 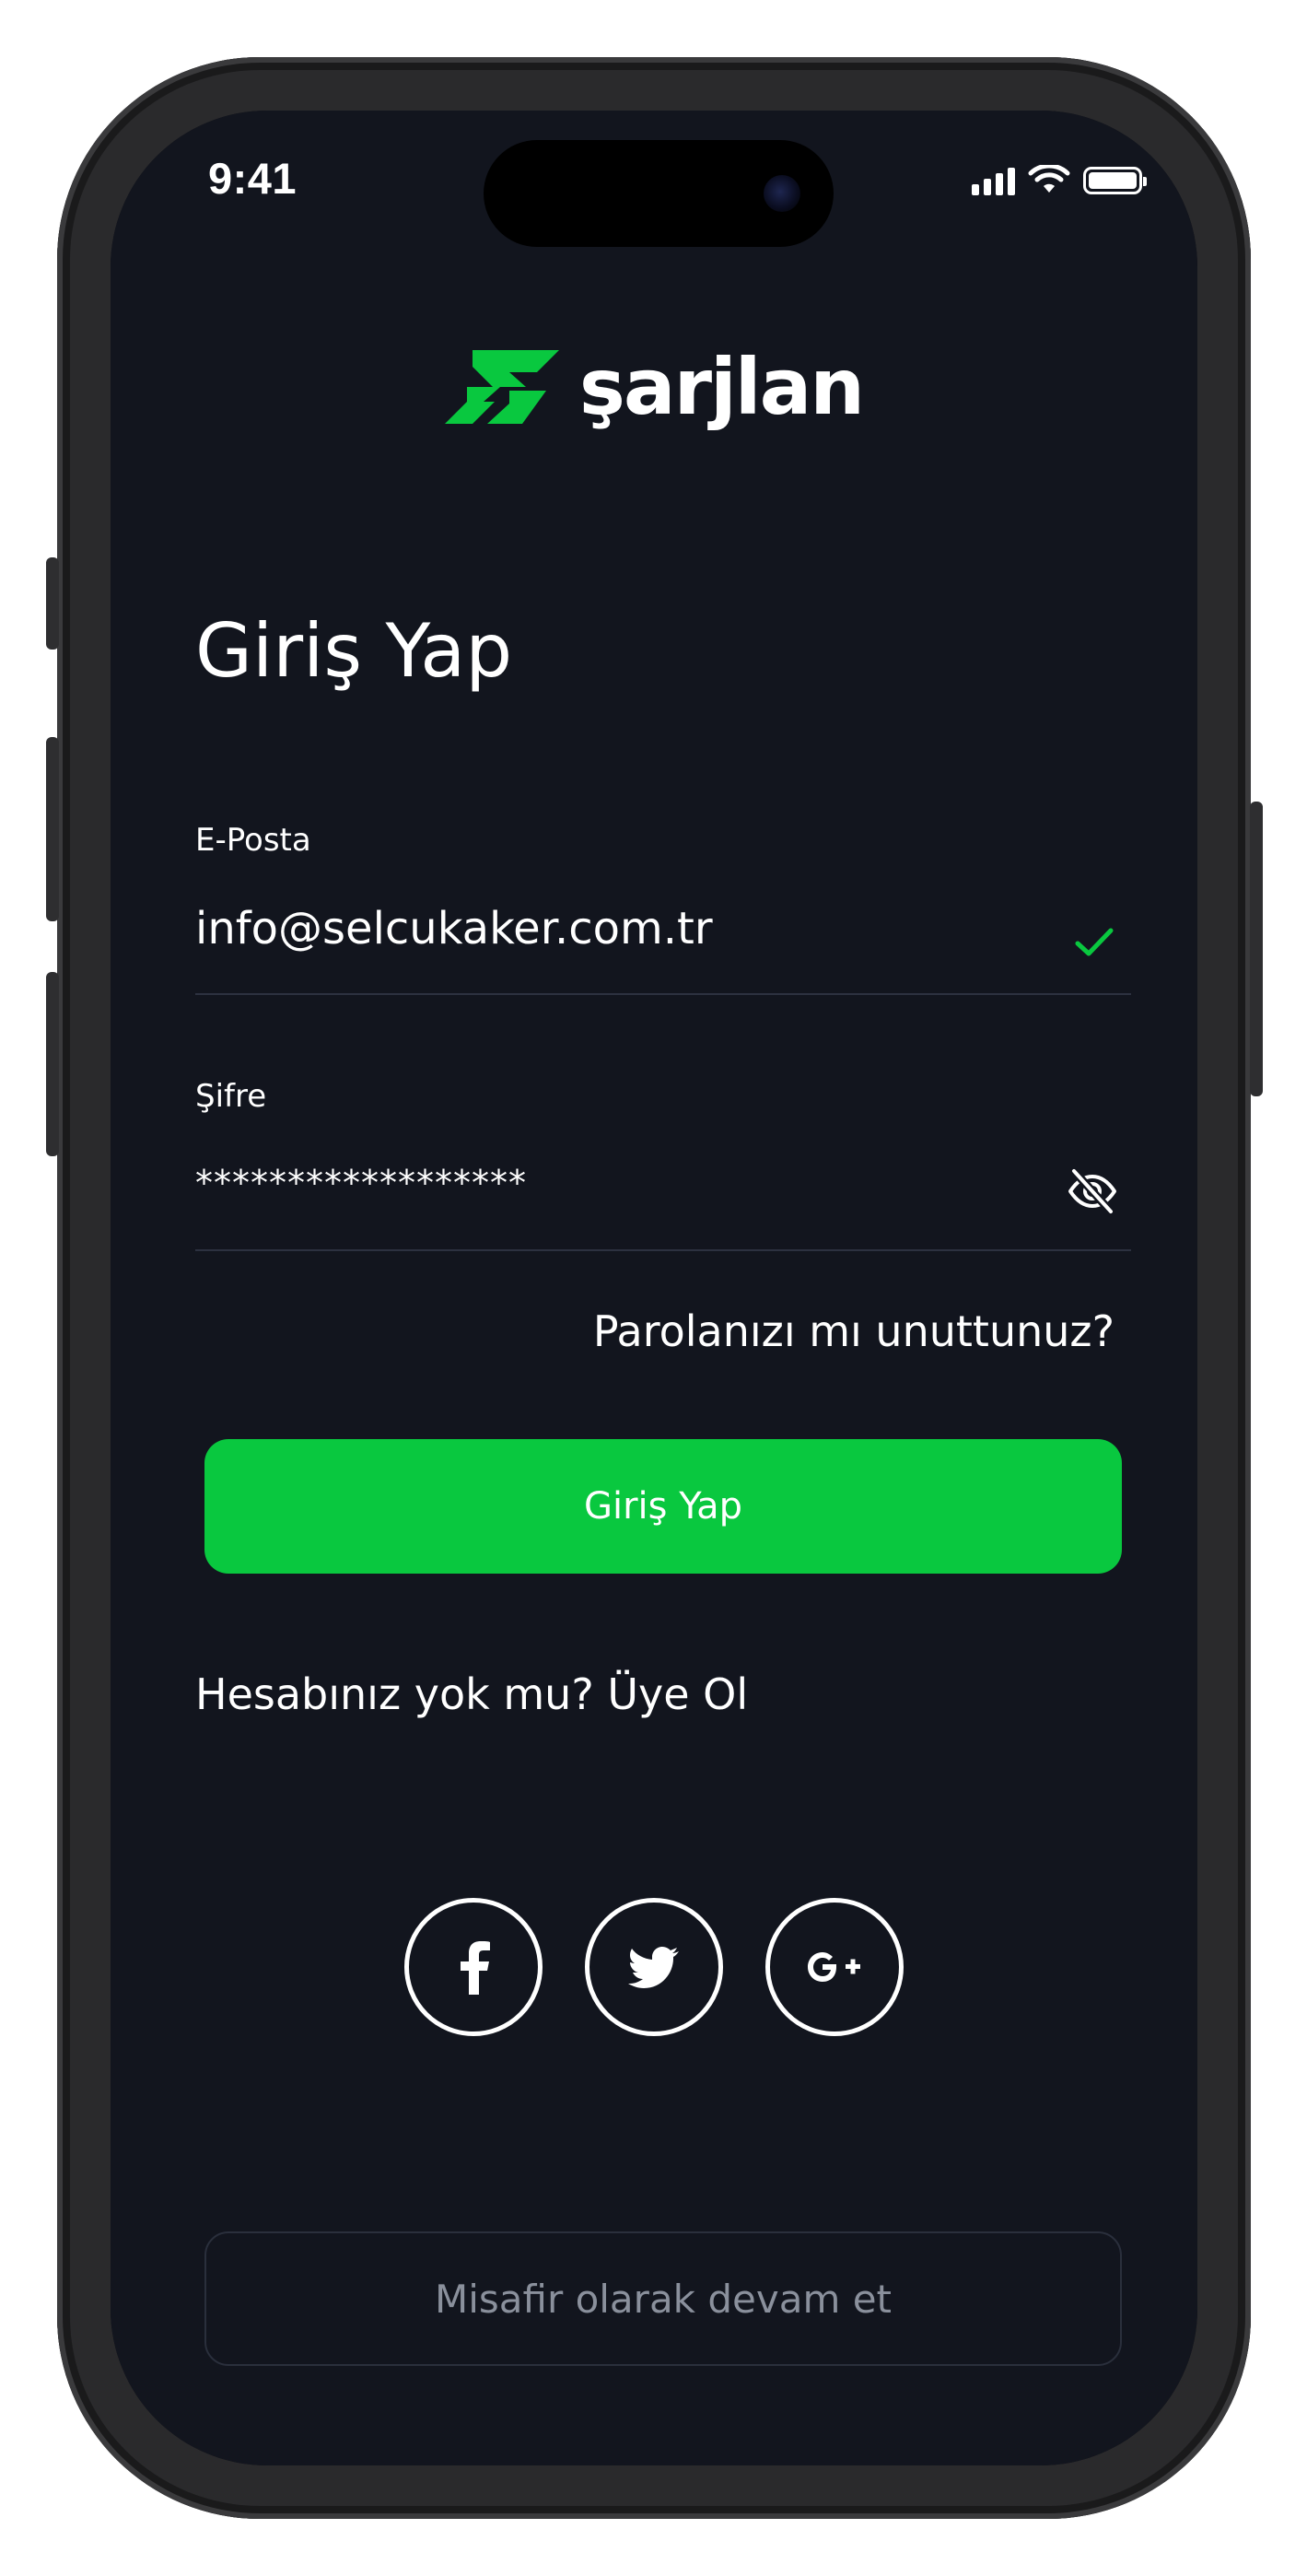 I want to click on forgot-password-link: Parolanızı mı unuttunuz?, so click(x=854, y=1331).